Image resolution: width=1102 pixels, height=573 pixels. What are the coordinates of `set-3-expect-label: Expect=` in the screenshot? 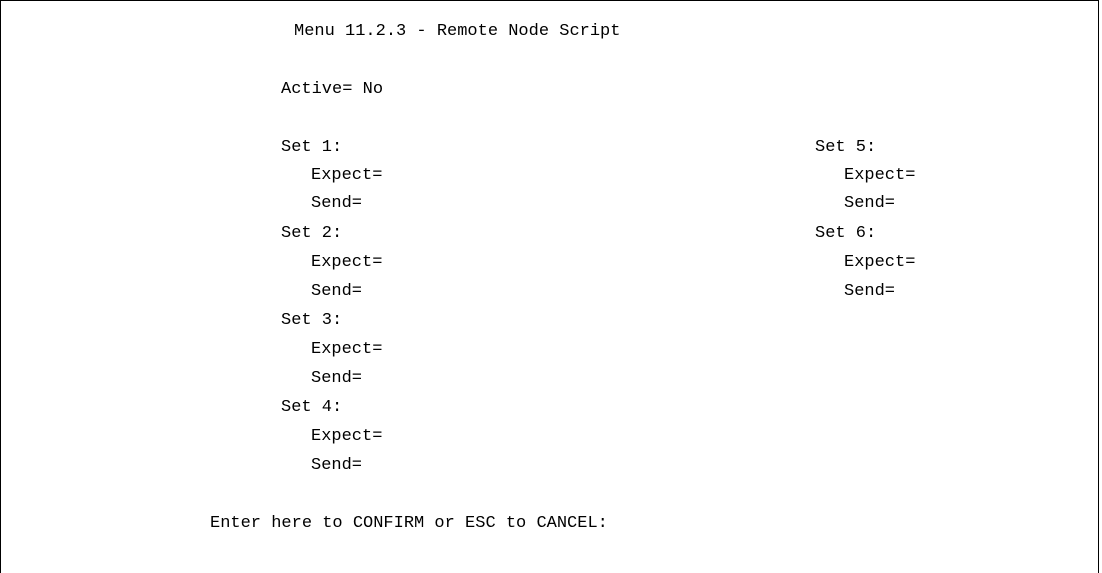 It's located at (347, 349).